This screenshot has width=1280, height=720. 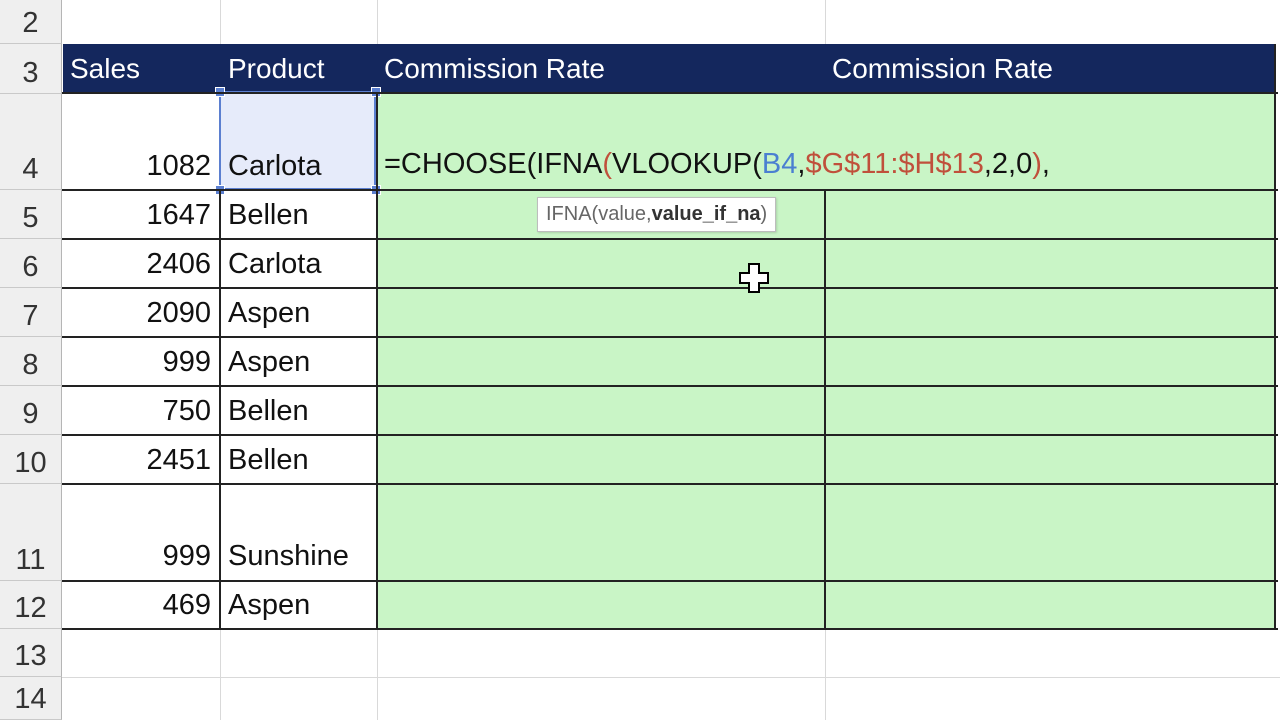 I want to click on cell-sales-10: 2451, so click(x=137, y=460).